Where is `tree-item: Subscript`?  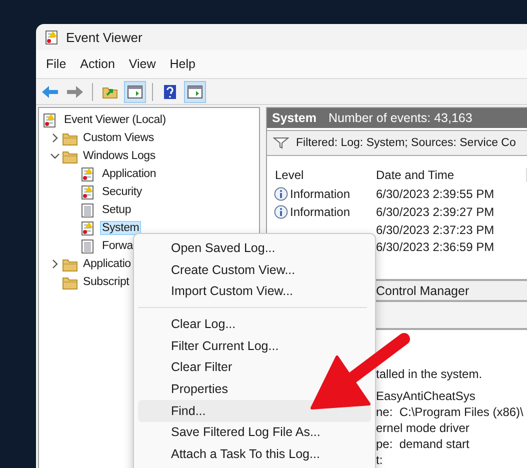
tree-item: Subscript is located at coordinates (106, 282).